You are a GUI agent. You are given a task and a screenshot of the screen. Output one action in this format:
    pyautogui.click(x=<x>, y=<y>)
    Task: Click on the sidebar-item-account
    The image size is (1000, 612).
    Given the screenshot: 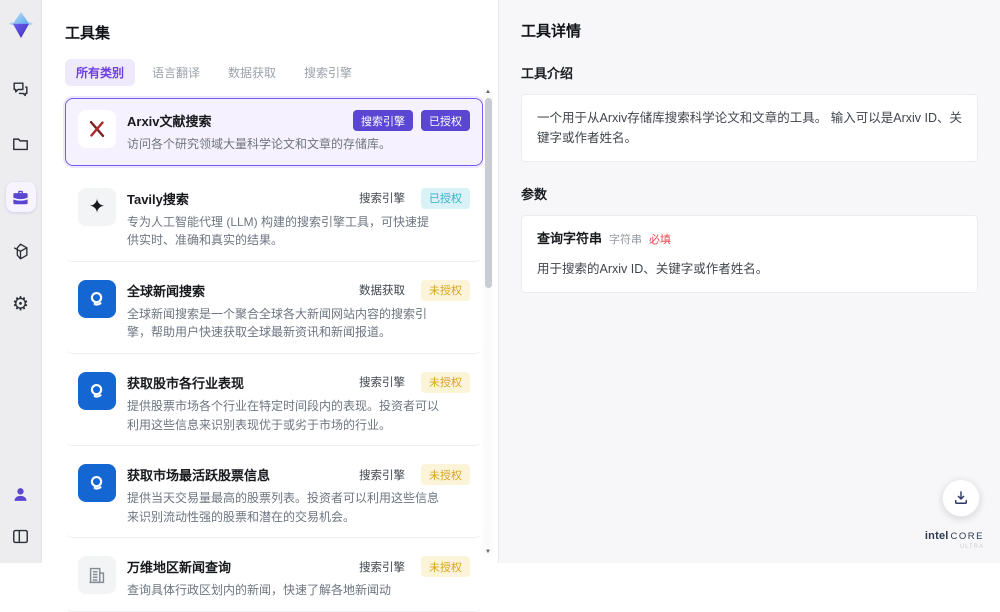 What is the action you would take?
    pyautogui.click(x=21, y=494)
    